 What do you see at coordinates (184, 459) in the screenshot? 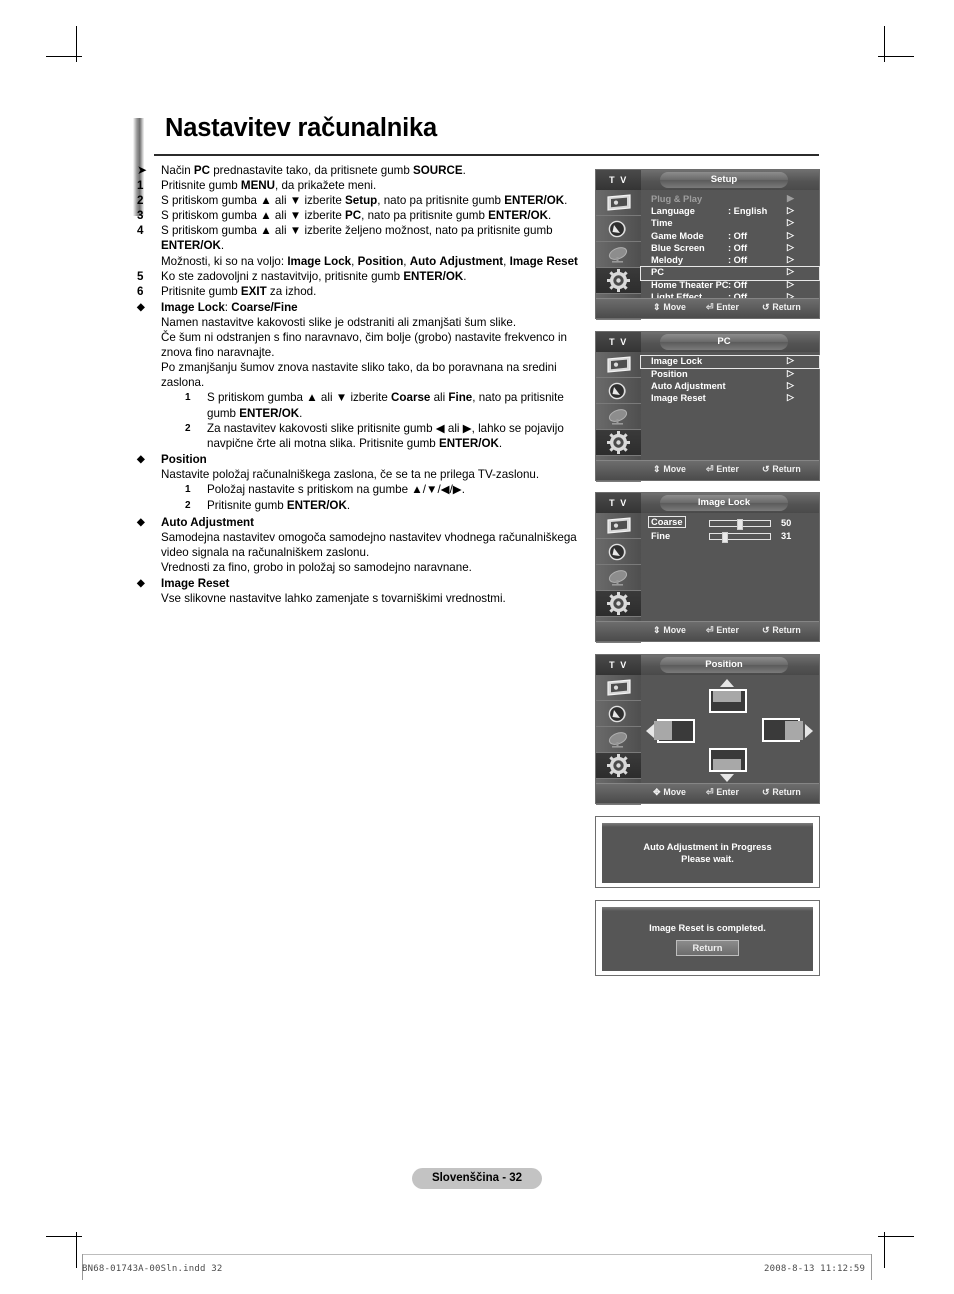
I see `bullet-heading: Position` at bounding box center [184, 459].